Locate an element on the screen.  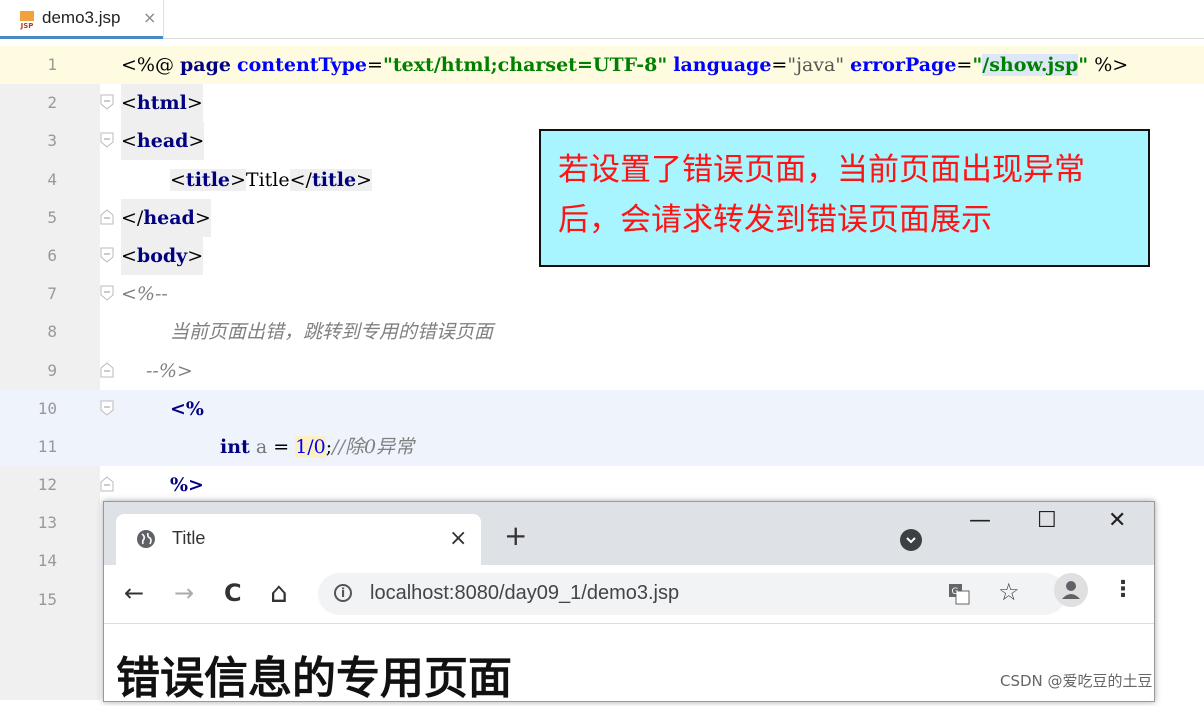
line-number: 14 is located at coordinates (47, 561).